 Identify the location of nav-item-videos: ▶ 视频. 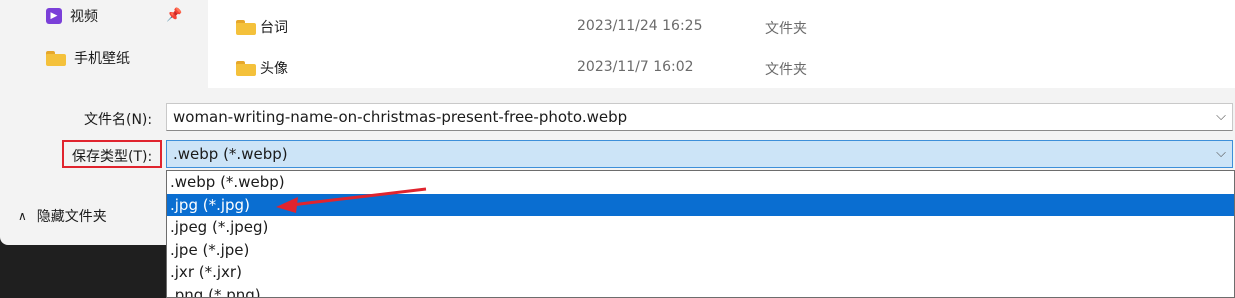
(72, 16).